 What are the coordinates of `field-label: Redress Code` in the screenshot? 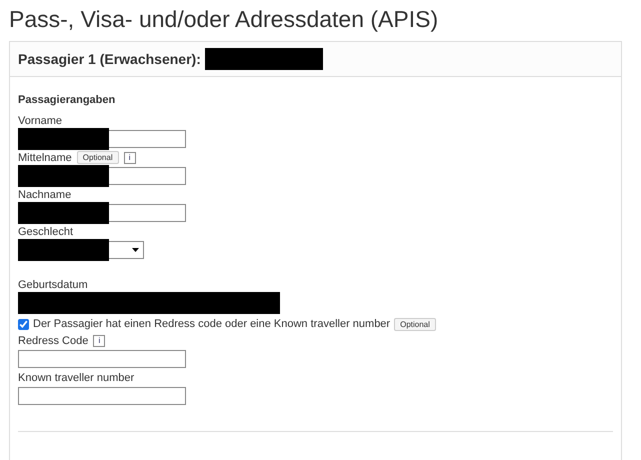 It's located at (53, 340).